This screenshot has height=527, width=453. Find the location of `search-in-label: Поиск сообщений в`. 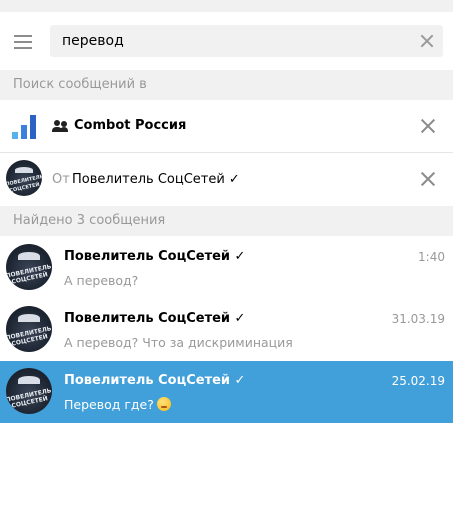

search-in-label: Поиск сообщений в is located at coordinates (80, 84).